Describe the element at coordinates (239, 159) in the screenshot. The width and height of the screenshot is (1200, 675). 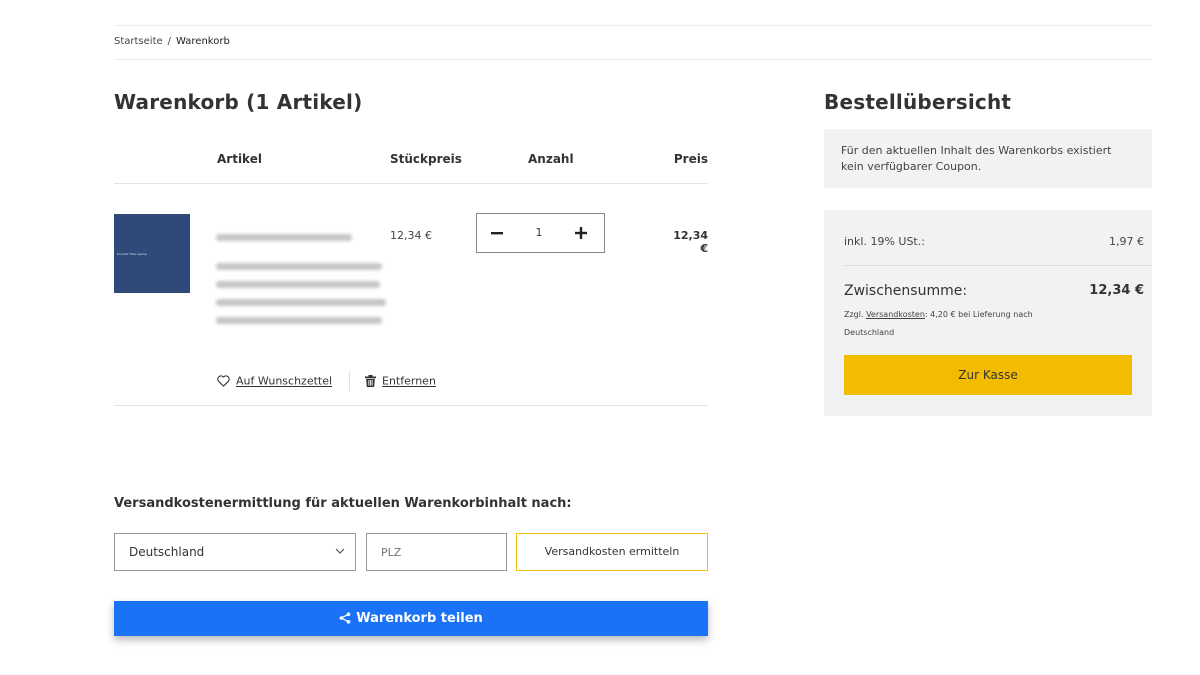
I see `column-header-article: Artikel` at that location.